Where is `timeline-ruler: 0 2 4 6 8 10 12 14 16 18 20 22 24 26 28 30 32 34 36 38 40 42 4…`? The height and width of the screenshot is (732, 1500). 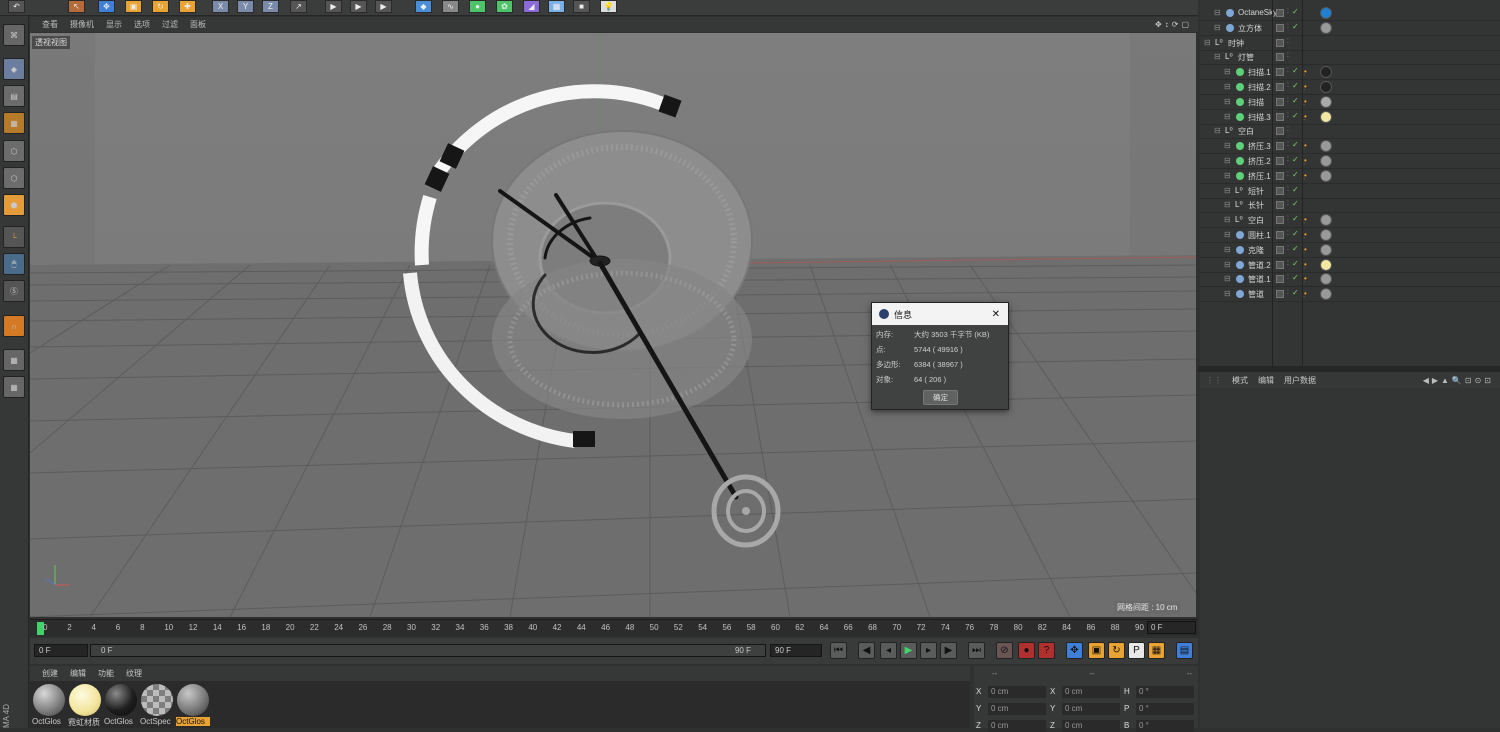
timeline-ruler: 0 2 4 6 8 10 12 14 16 18 20 22 24 26 28 30 32 34 36 38 40 42 4… is located at coordinates (614, 627).